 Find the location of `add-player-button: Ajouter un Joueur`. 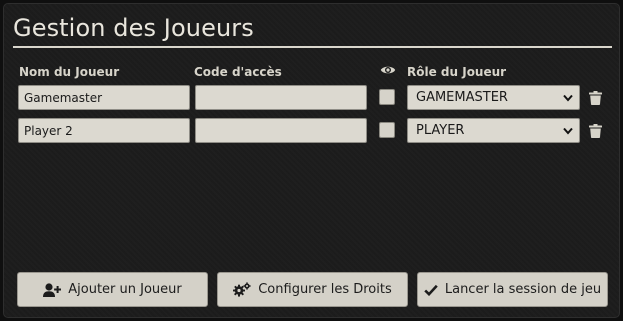

add-player-button: Ajouter un Joueur is located at coordinates (112, 289).